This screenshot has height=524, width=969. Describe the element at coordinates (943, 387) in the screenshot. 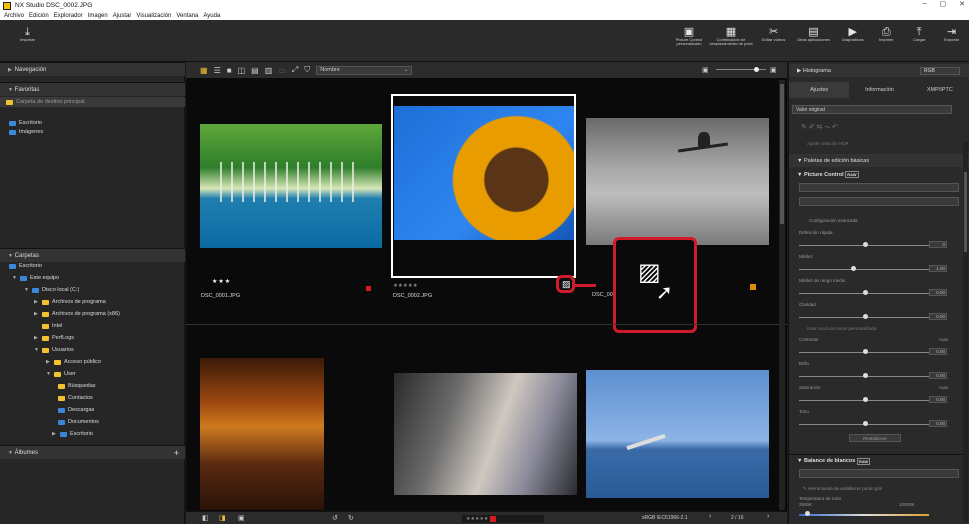

I see `saturation-auto: Auto` at that location.